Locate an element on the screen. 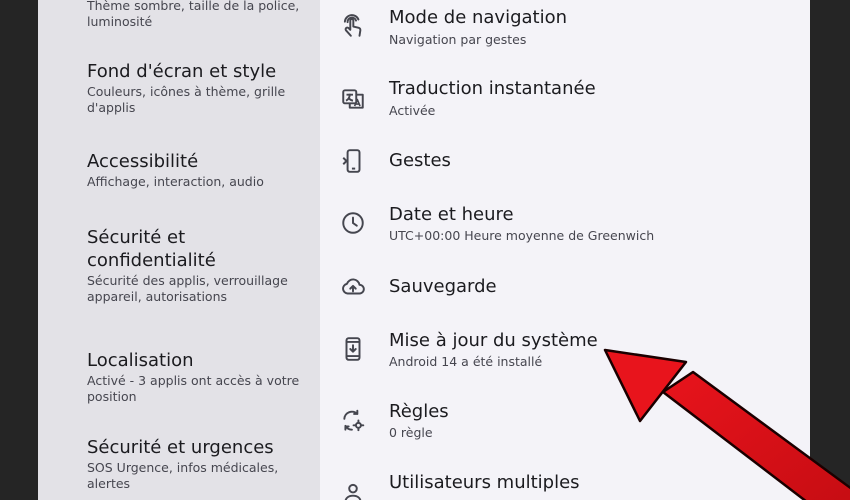 The width and height of the screenshot is (850, 500). setting-subtitle: 0 règle is located at coordinates (411, 432).